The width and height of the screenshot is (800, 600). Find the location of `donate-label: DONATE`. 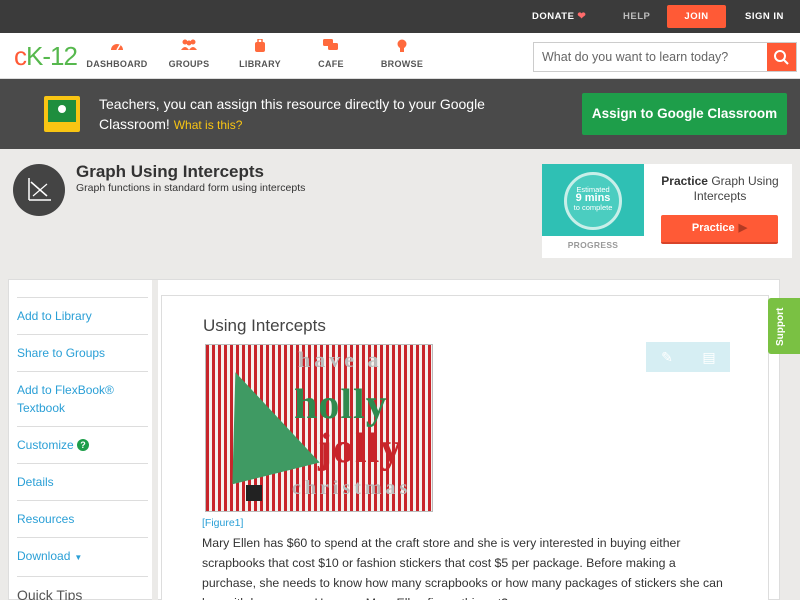

donate-label: DONATE is located at coordinates (553, 16).